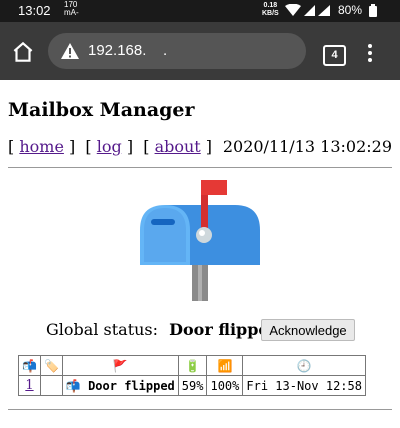 Image resolution: width=400 pixels, height=428 pixels. I want to click on device-id-cell: 1, so click(29, 385).